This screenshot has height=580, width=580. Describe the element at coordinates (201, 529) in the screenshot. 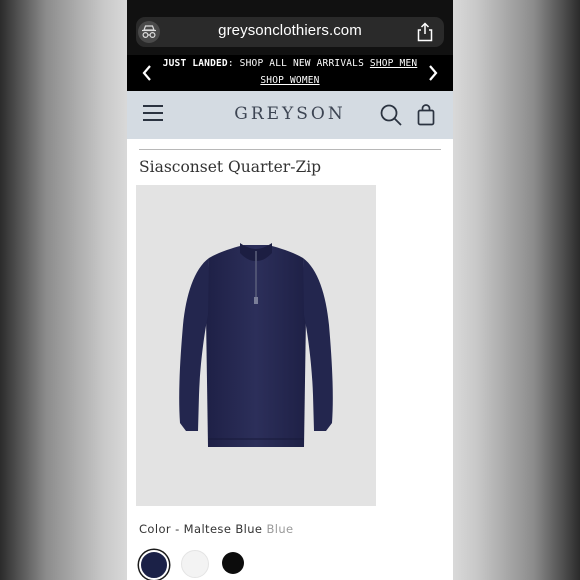

I see `color-label: Color - Maltese Blue` at that location.